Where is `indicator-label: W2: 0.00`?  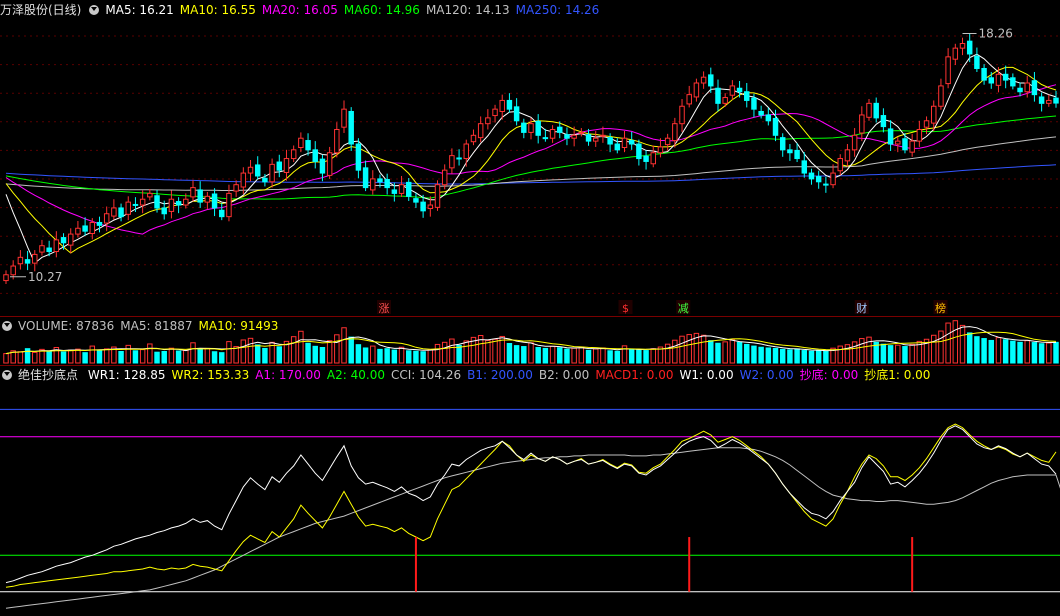 indicator-label: W2: 0.00 is located at coordinates (766, 375).